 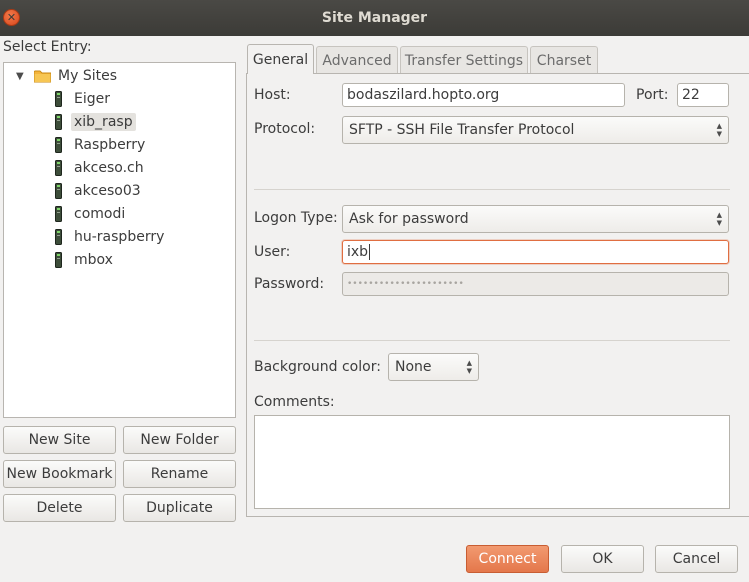 What do you see at coordinates (703, 95) in the screenshot?
I see `port-input: 22` at bounding box center [703, 95].